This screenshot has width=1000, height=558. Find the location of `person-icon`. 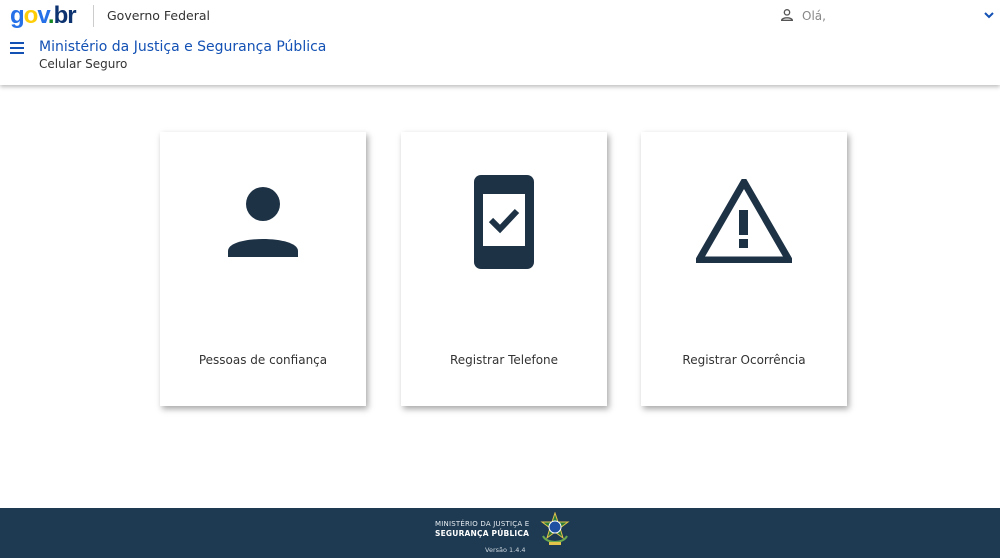

person-icon is located at coordinates (263, 222).